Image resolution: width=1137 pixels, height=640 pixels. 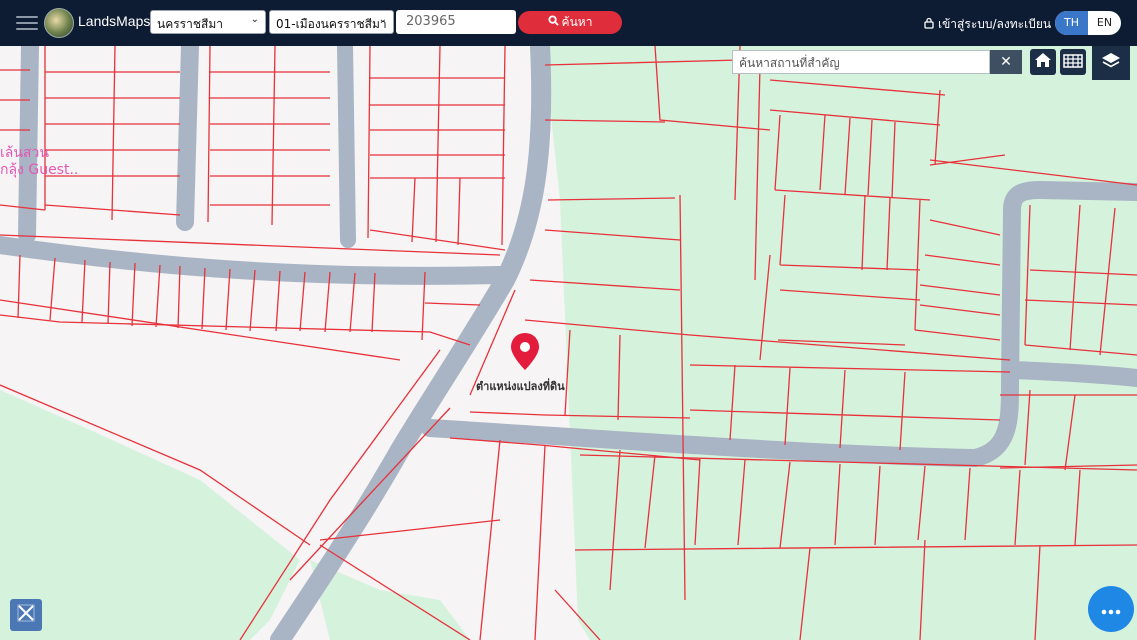 I want to click on lang-th-button: TH, so click(x=1071, y=23).